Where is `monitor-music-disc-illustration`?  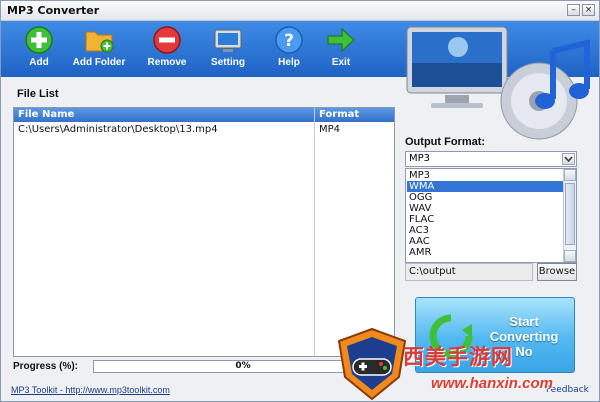
monitor-music-disc-illustration is located at coordinates (498, 83).